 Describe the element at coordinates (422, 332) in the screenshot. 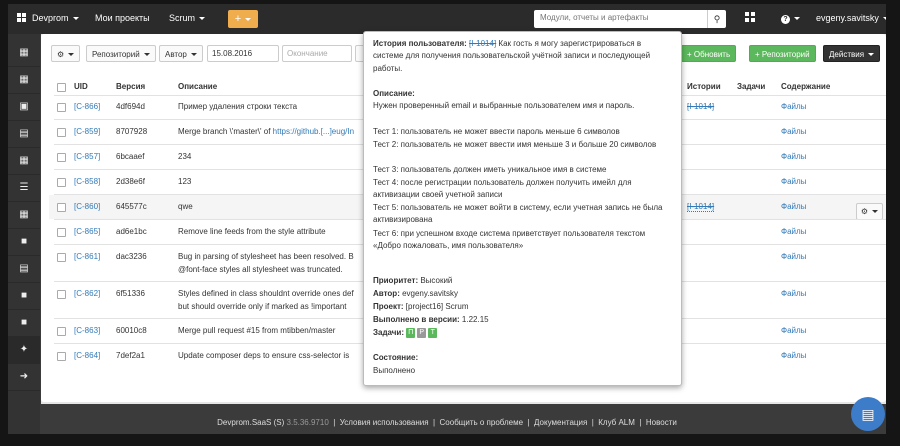

I see `task-badge: Р` at that location.